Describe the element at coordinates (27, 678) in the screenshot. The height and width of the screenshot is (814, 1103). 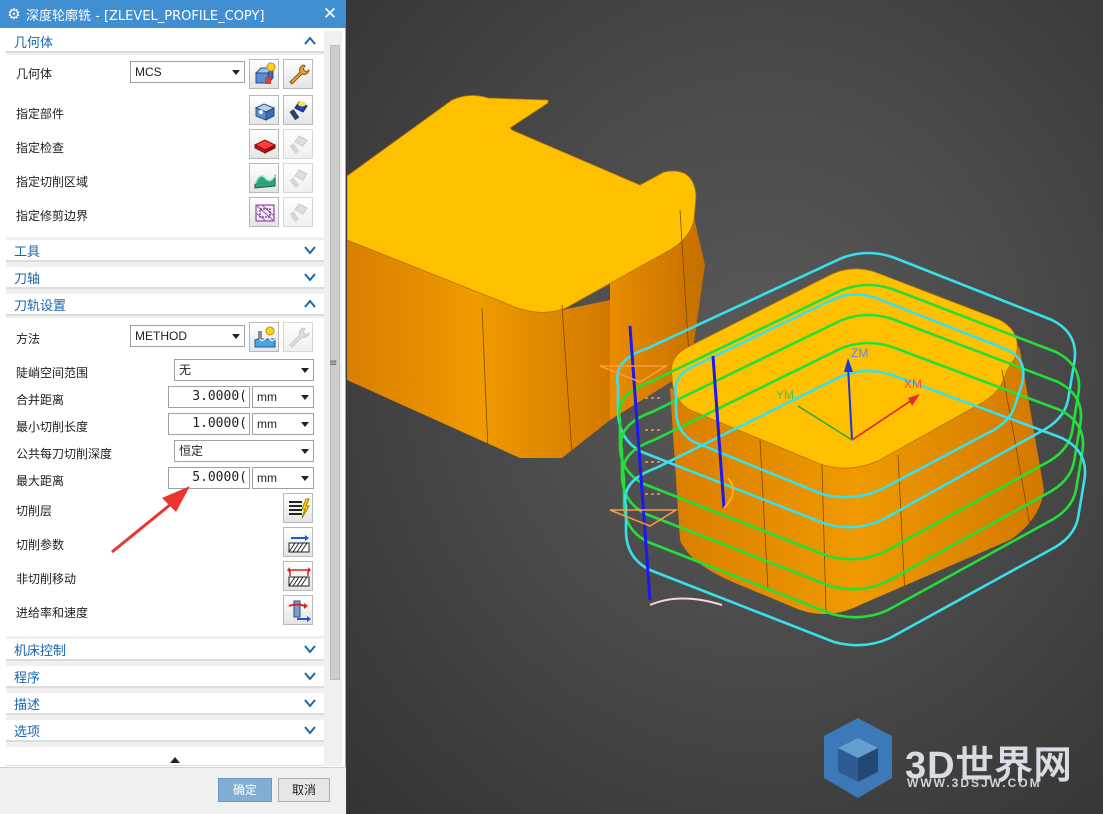
I see `group-title: 程序` at that location.